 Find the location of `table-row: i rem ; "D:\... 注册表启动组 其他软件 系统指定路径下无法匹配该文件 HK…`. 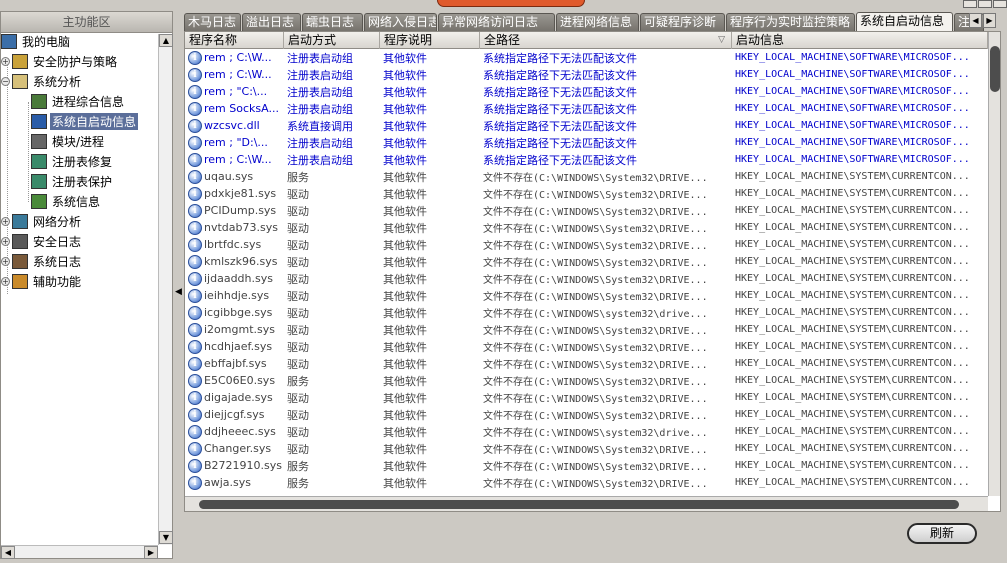

table-row: i rem ; "D:\... 注册表启动组 其他软件 系统指定路径下无法匹配该文件 HK… is located at coordinates (586, 142).